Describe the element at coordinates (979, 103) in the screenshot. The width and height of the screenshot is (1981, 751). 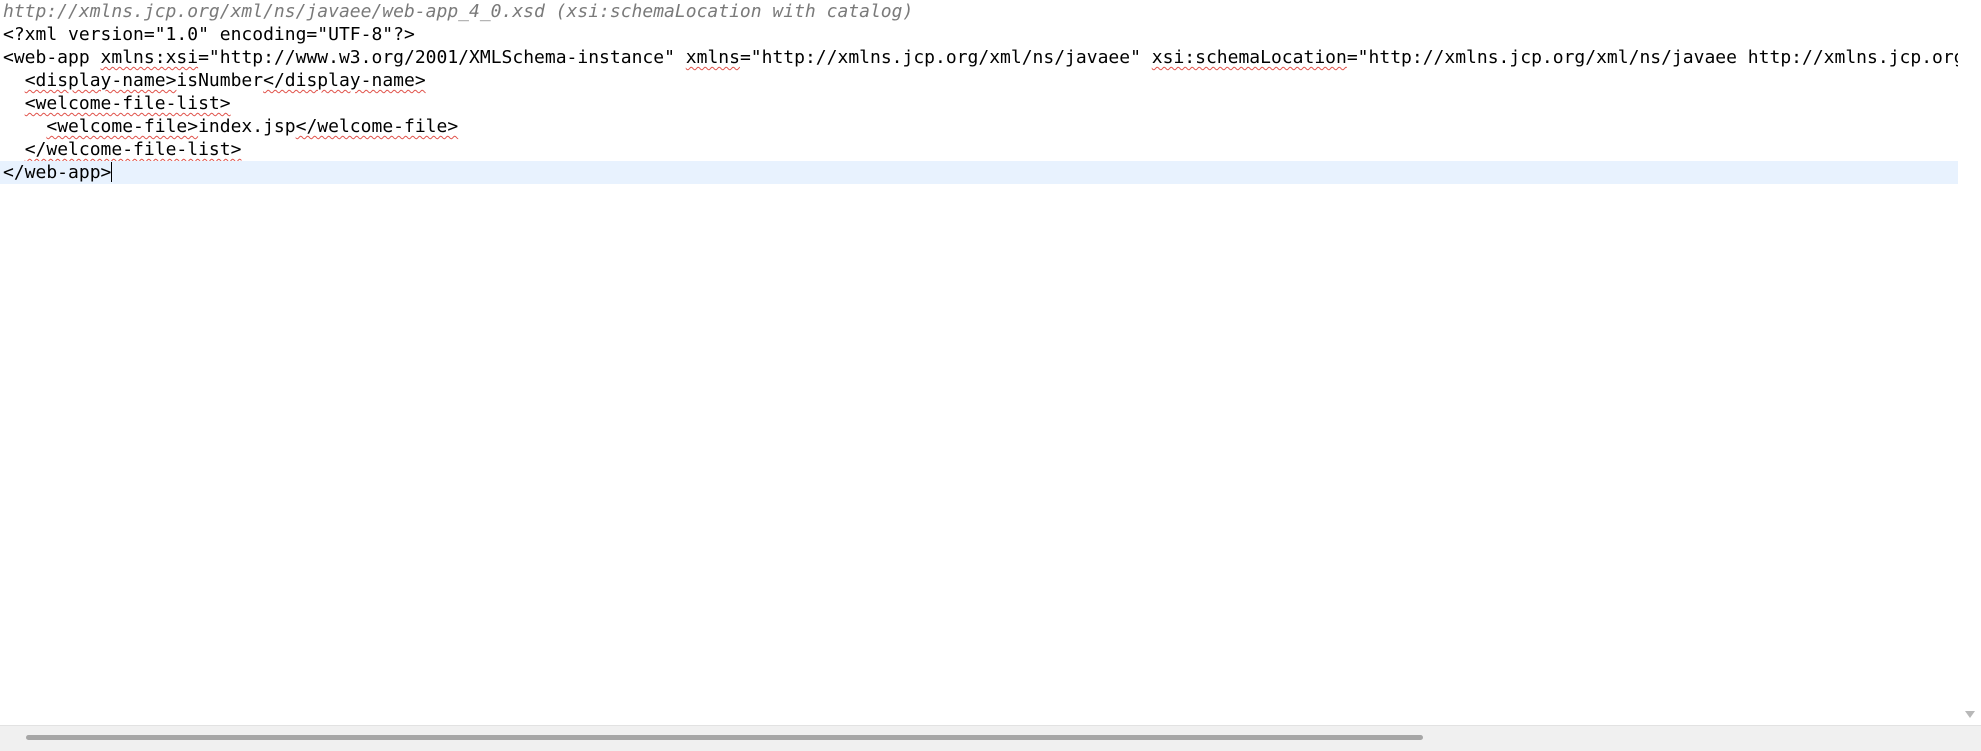
I see `code-line-4: <welcome-file-list>` at that location.